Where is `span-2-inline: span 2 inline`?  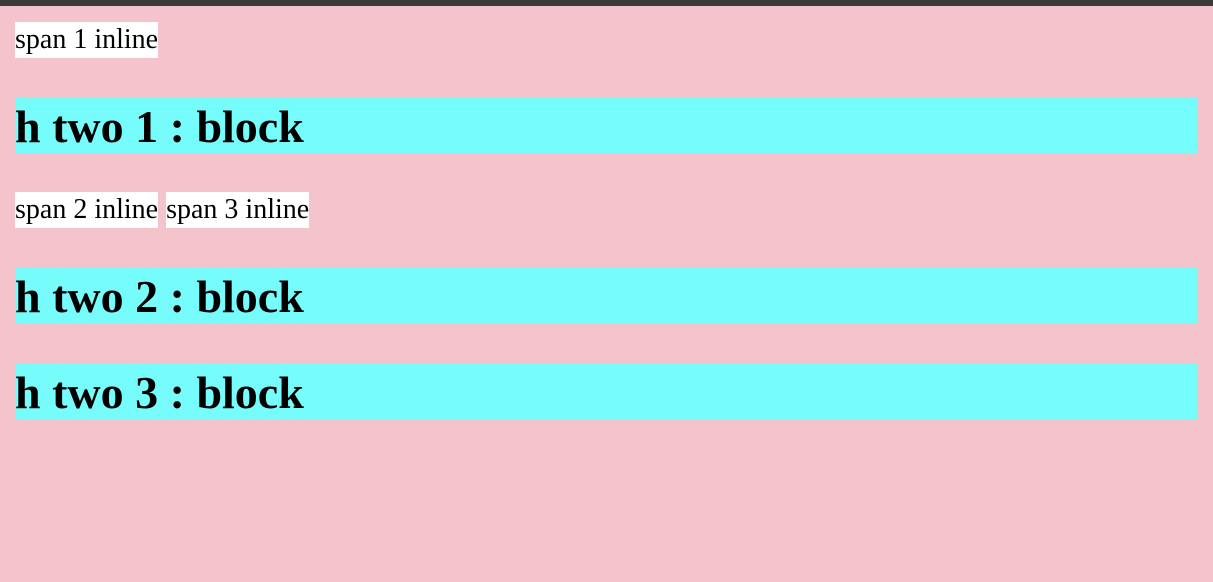
span-2-inline: span 2 inline is located at coordinates (87, 210).